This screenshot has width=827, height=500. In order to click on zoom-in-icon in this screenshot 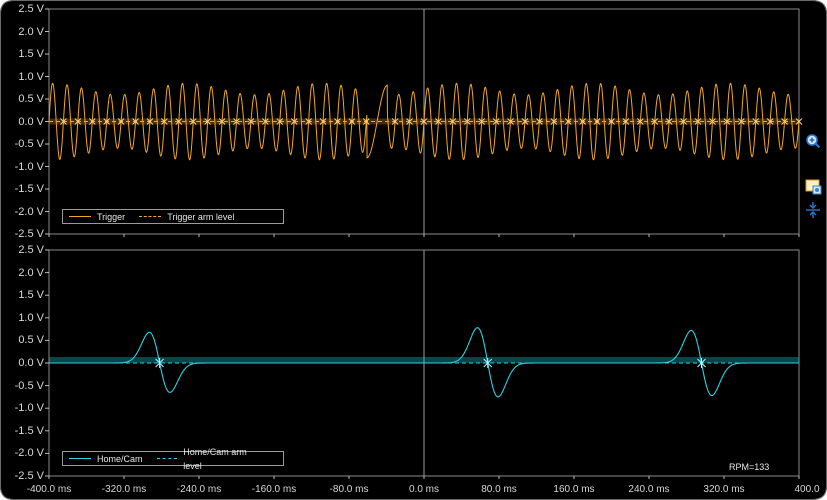, I will do `click(813, 141)`.